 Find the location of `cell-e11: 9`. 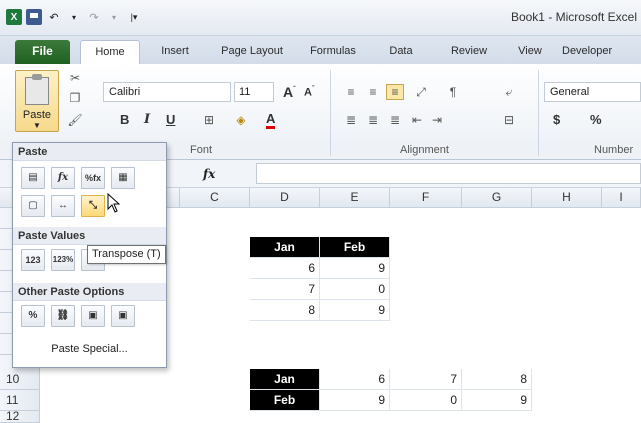

cell-e11: 9 is located at coordinates (355, 400).